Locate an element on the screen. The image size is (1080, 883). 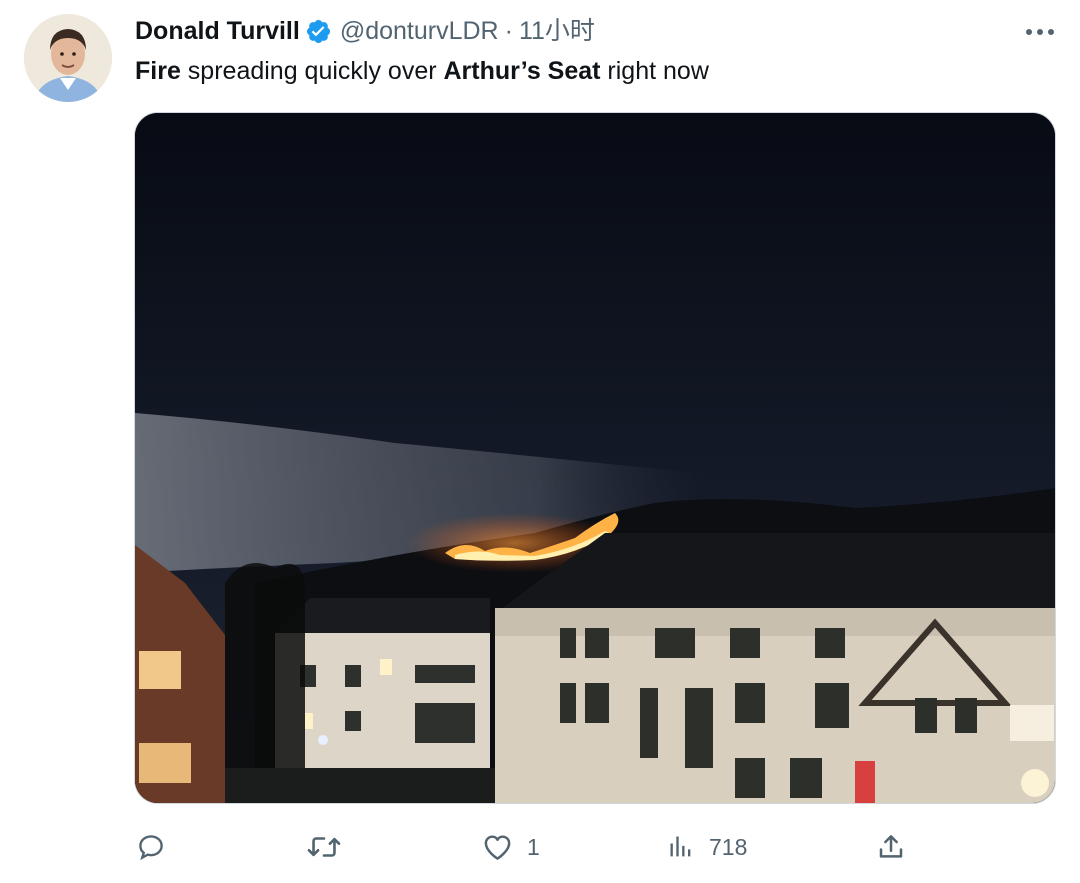
tweet-text-segment-end: right now is located at coordinates (654, 71).